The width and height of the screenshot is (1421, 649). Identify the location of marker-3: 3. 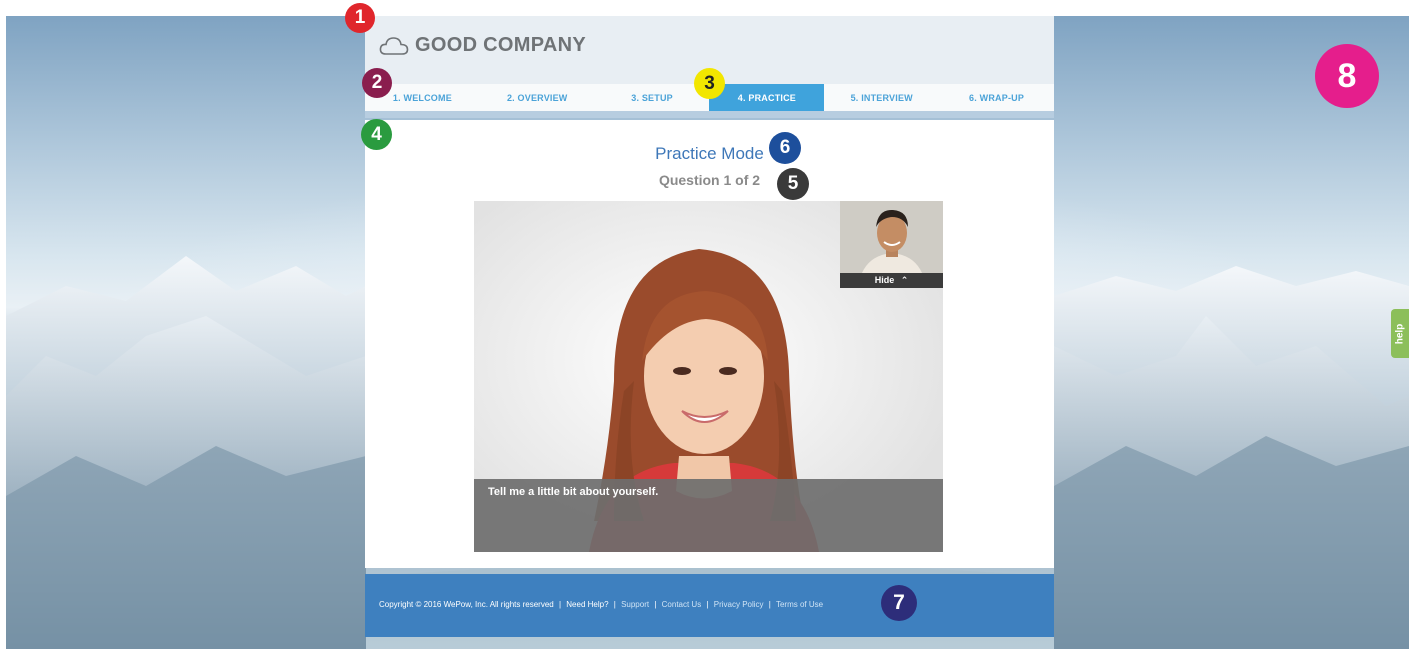
(709, 83).